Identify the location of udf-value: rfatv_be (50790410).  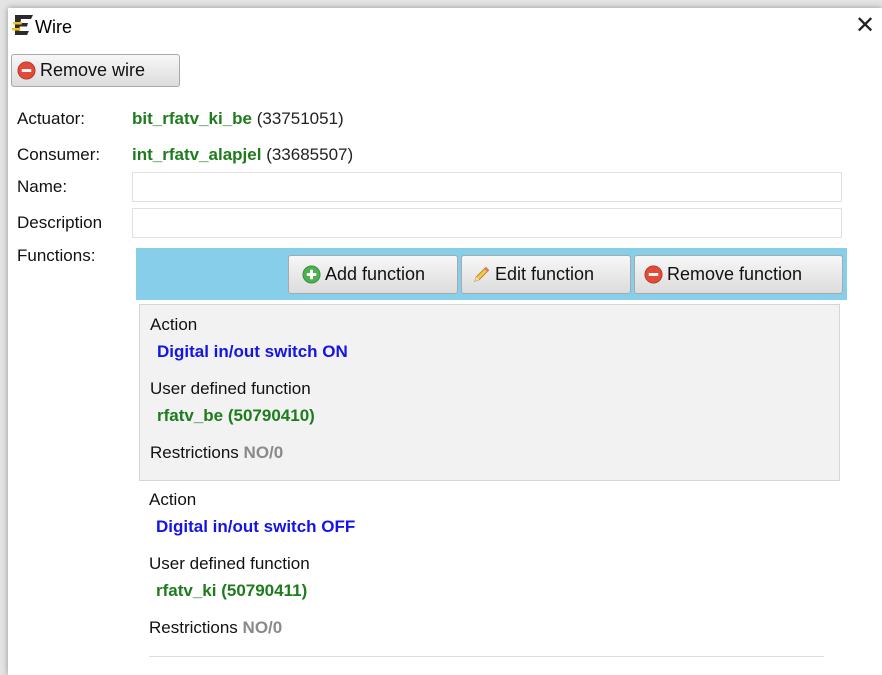
(236, 415).